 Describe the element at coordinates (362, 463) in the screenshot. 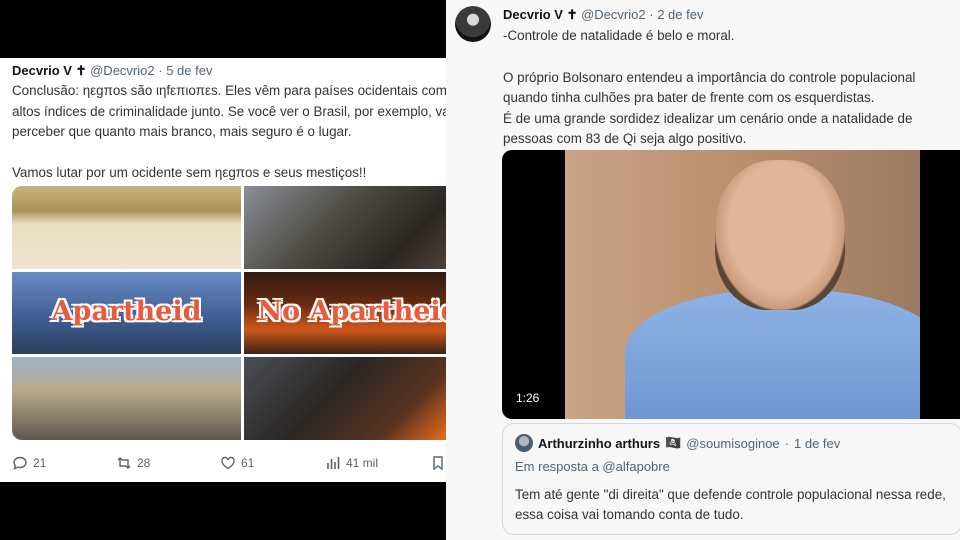

I see `views-count: 41 mil` at that location.